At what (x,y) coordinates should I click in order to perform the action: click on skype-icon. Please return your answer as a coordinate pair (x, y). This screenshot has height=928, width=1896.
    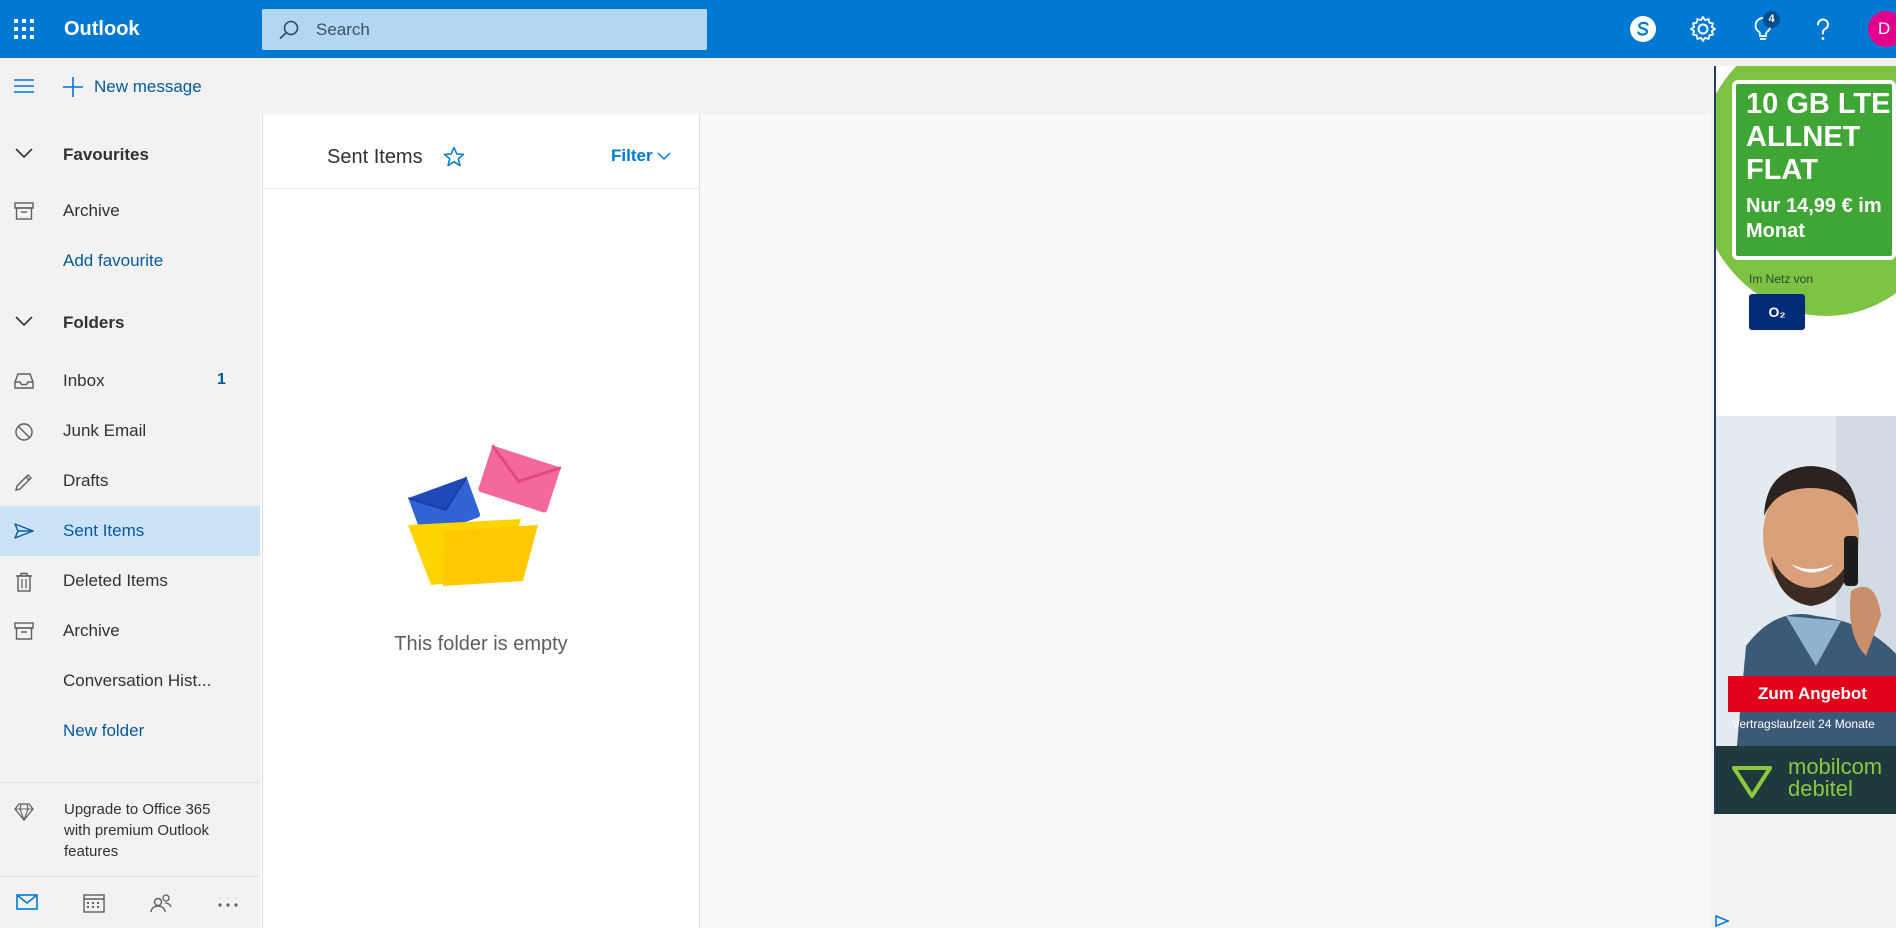
    Looking at the image, I should click on (1643, 29).